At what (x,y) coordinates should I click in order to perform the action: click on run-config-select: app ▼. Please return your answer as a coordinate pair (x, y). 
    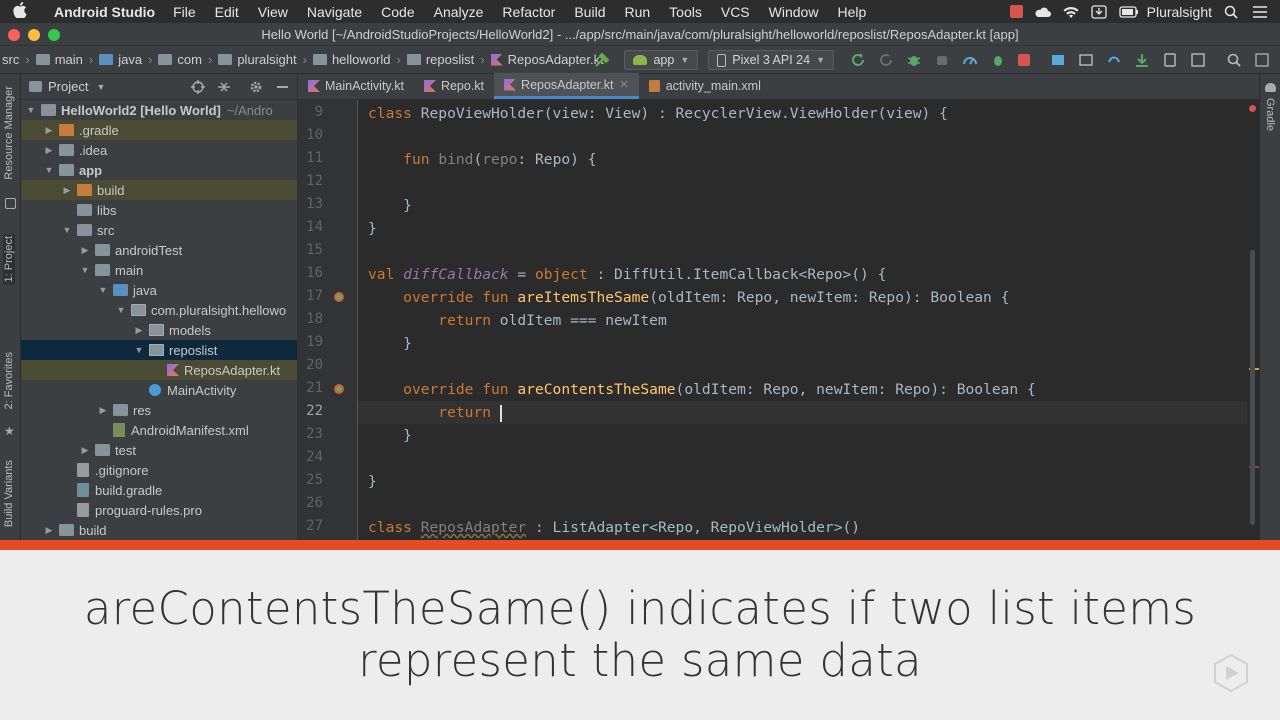
    Looking at the image, I should click on (661, 60).